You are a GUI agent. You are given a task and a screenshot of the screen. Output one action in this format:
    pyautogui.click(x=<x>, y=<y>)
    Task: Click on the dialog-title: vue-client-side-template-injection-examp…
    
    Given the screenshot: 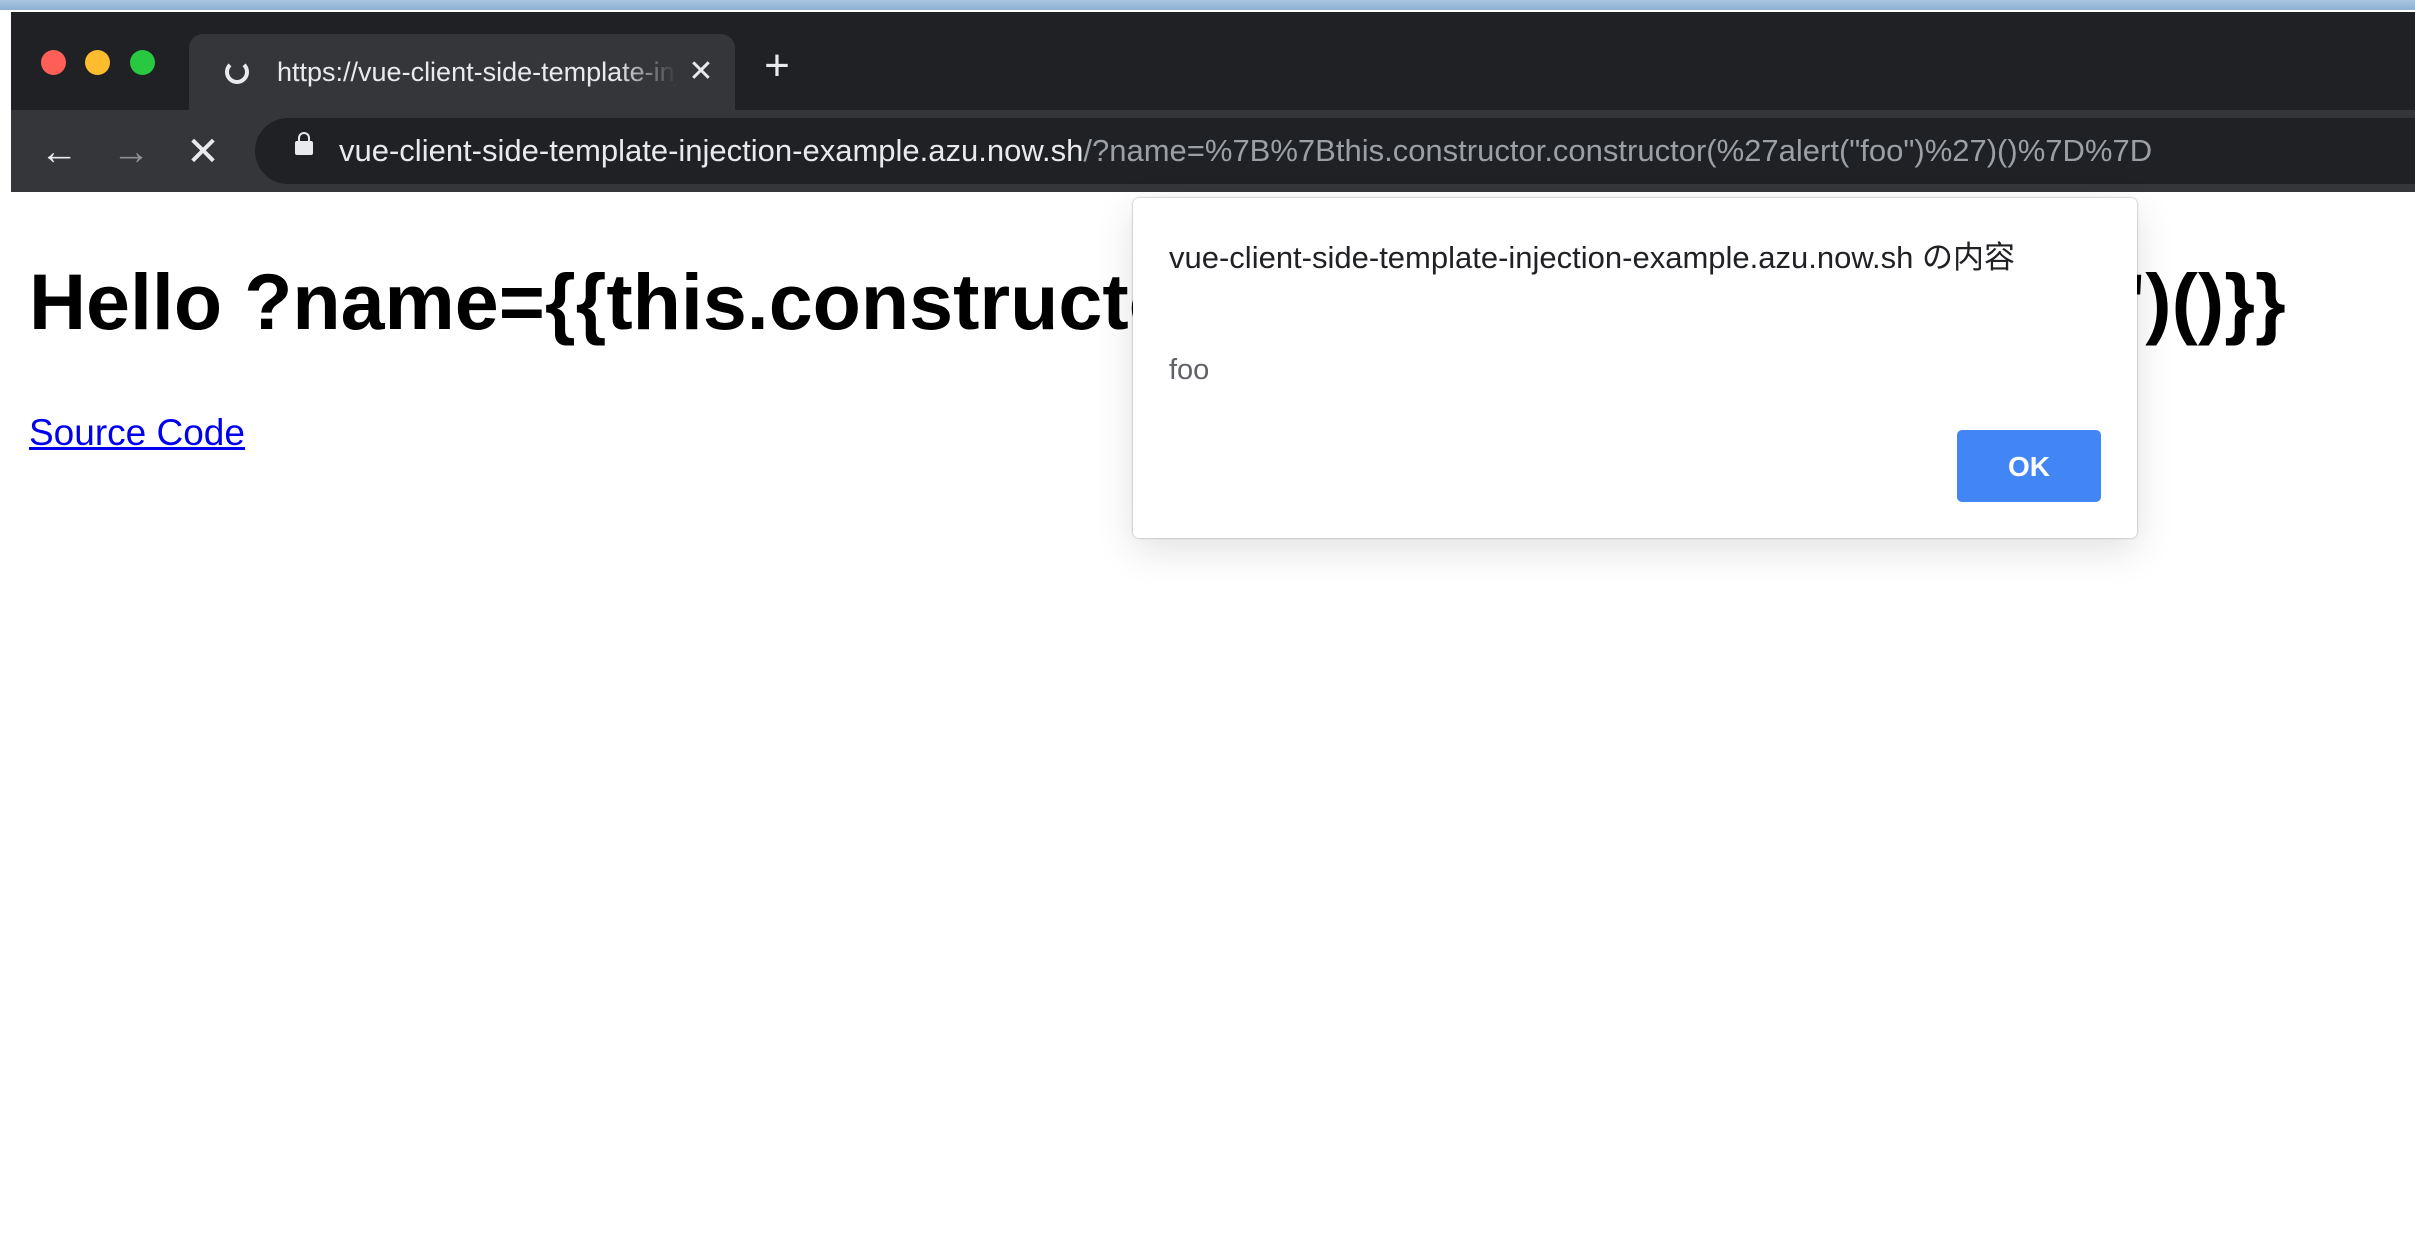 What is the action you would take?
    pyautogui.click(x=1592, y=257)
    